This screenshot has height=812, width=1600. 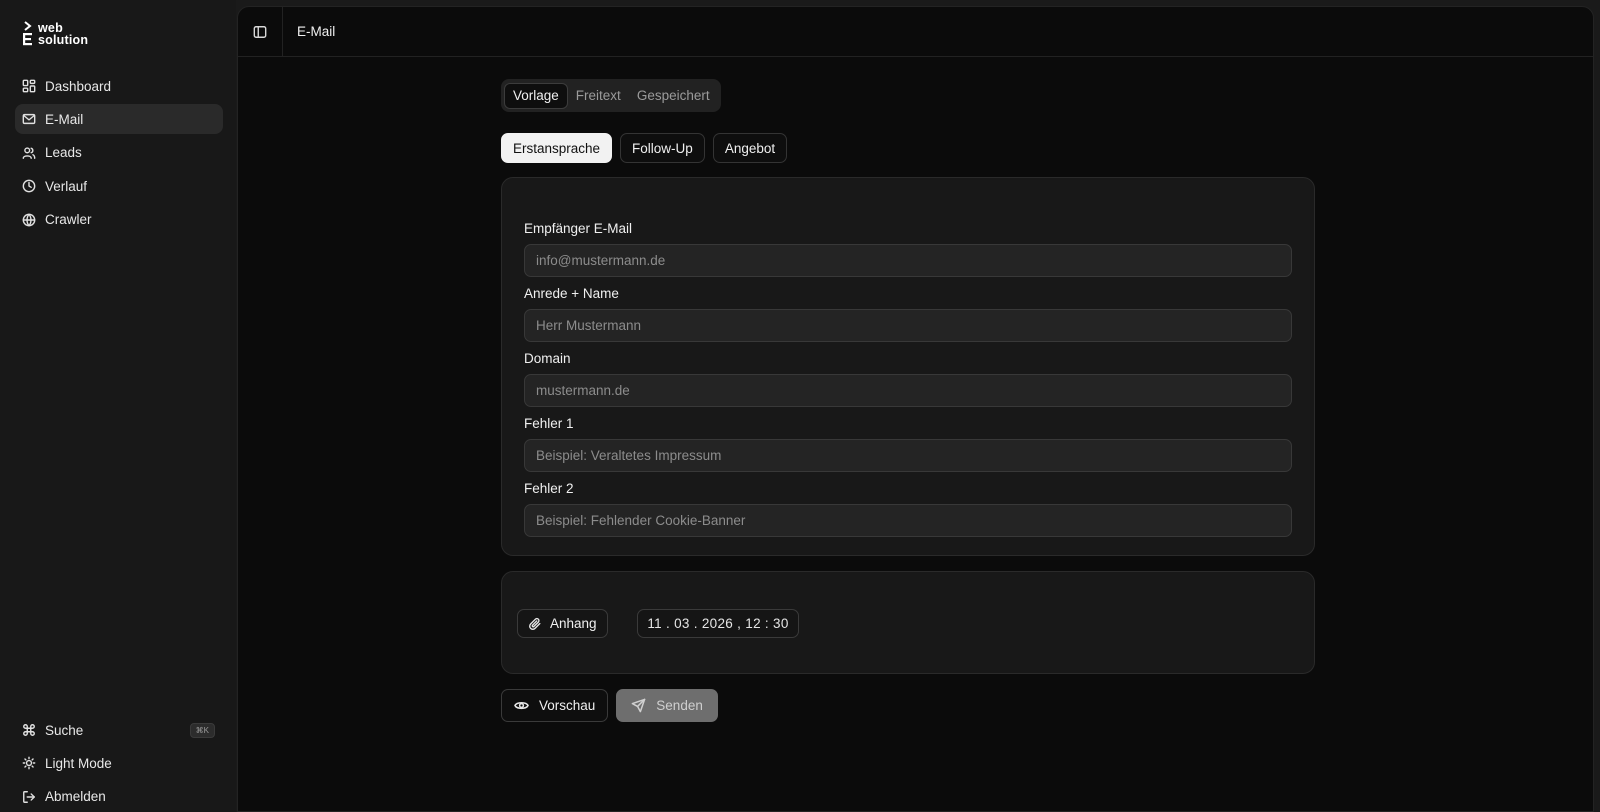 I want to click on send-button: Senden, so click(x=667, y=705).